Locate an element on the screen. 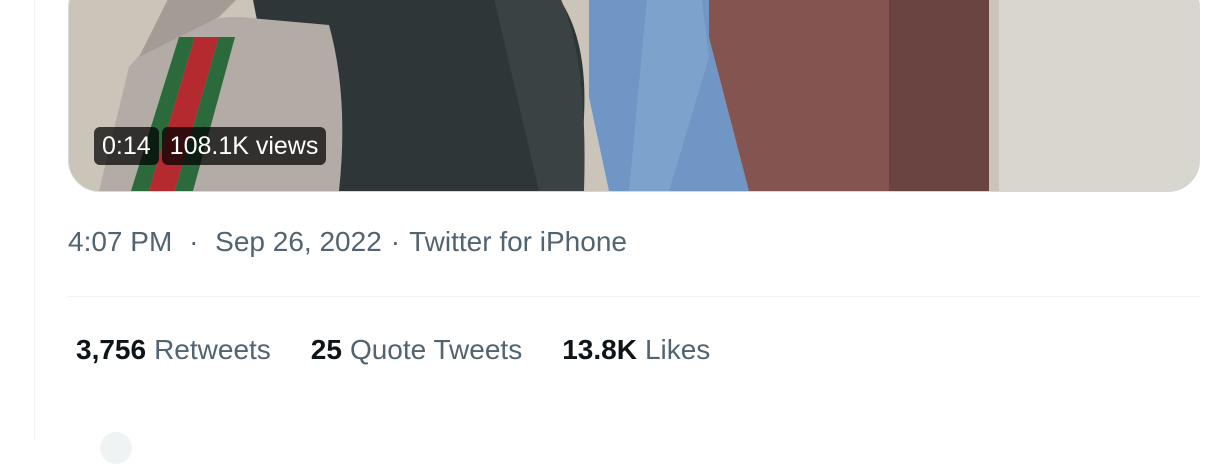  tweet-source-link: Twitter for iPhone is located at coordinates (518, 242).